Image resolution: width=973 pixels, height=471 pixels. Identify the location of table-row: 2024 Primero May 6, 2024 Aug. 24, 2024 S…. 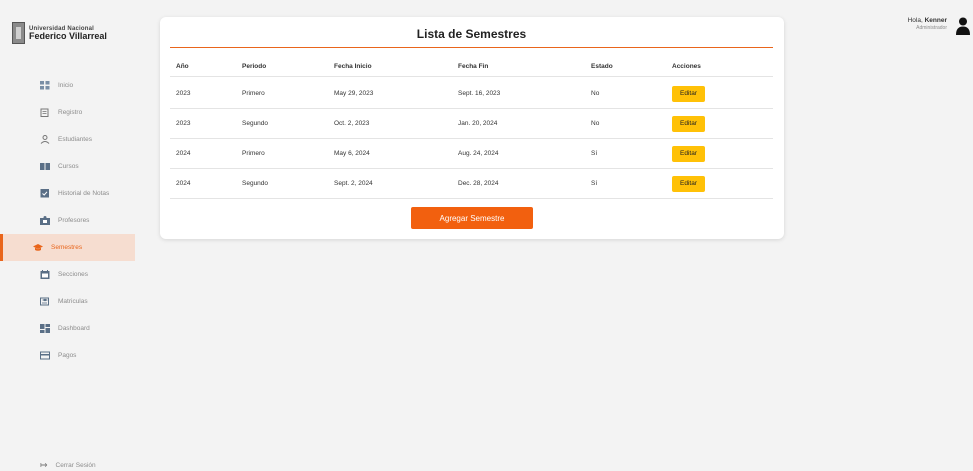
(471, 154).